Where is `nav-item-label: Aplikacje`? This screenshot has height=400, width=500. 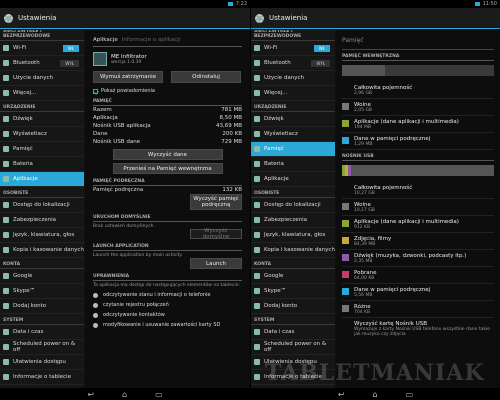
nav-item-label: Aplikacje is located at coordinates (276, 179).